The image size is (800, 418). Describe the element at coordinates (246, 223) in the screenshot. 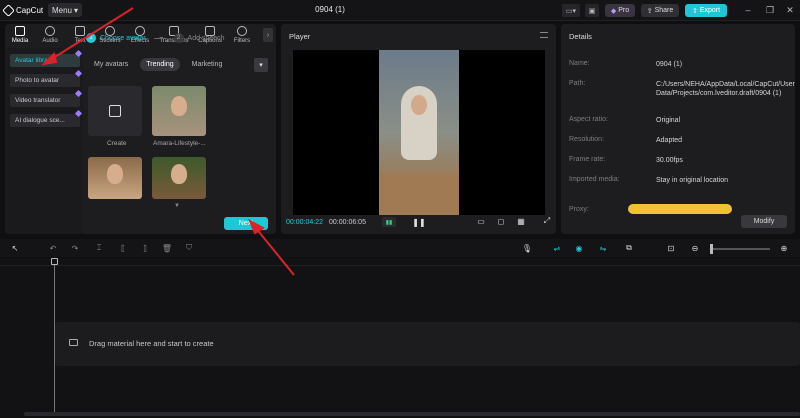

I see `next-button: Next` at that location.